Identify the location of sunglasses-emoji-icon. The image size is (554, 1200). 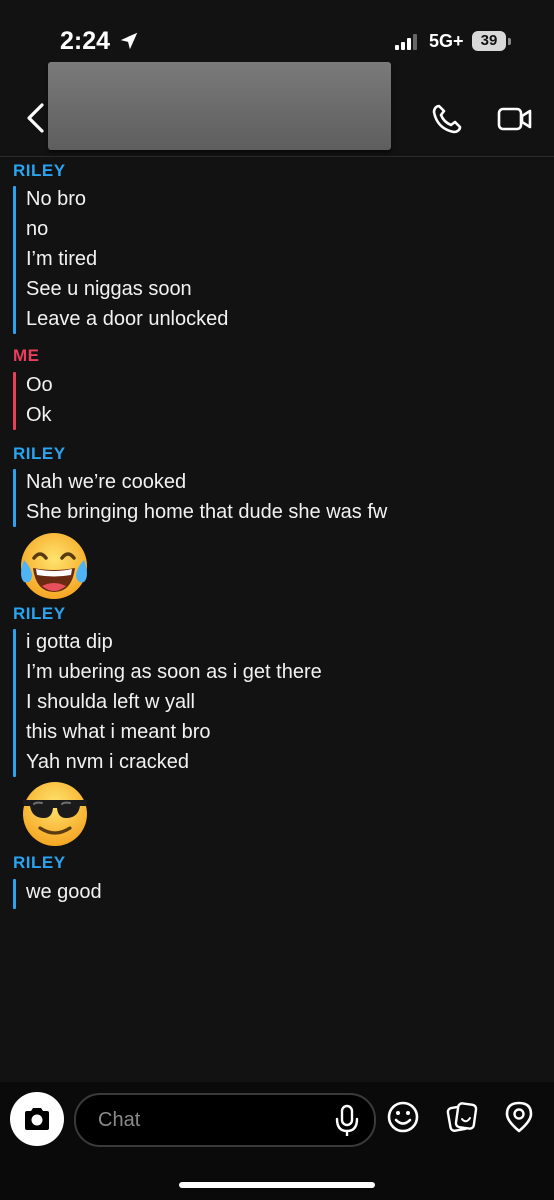
(55, 811).